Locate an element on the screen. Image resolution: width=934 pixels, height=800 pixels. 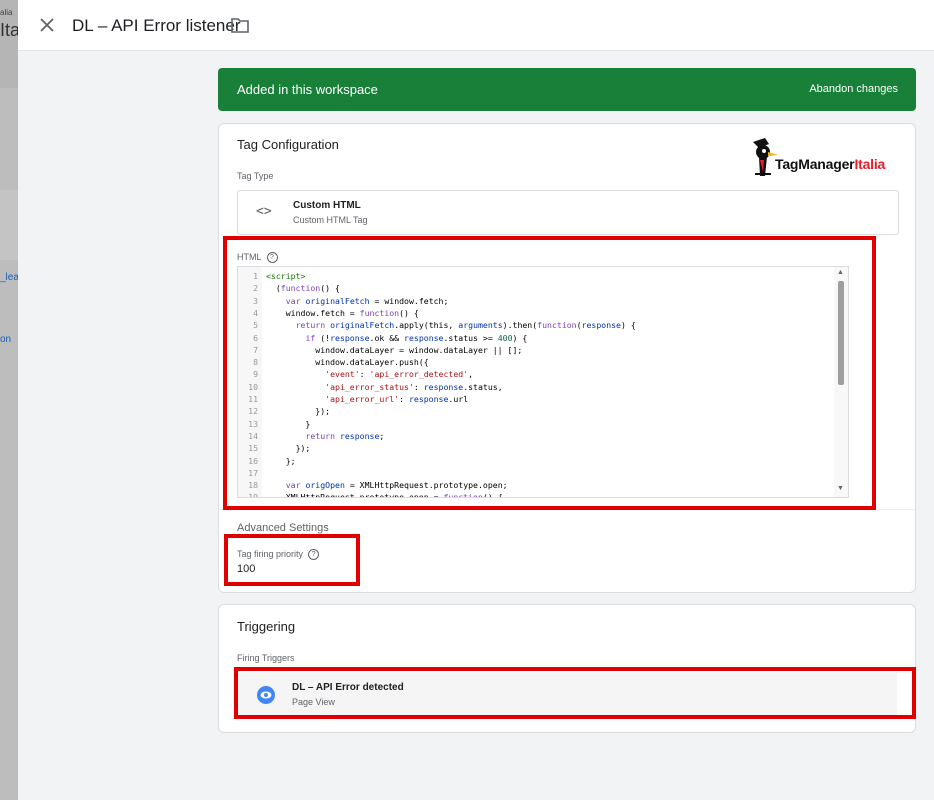
tag-type-label: Tag Type is located at coordinates (255, 176).